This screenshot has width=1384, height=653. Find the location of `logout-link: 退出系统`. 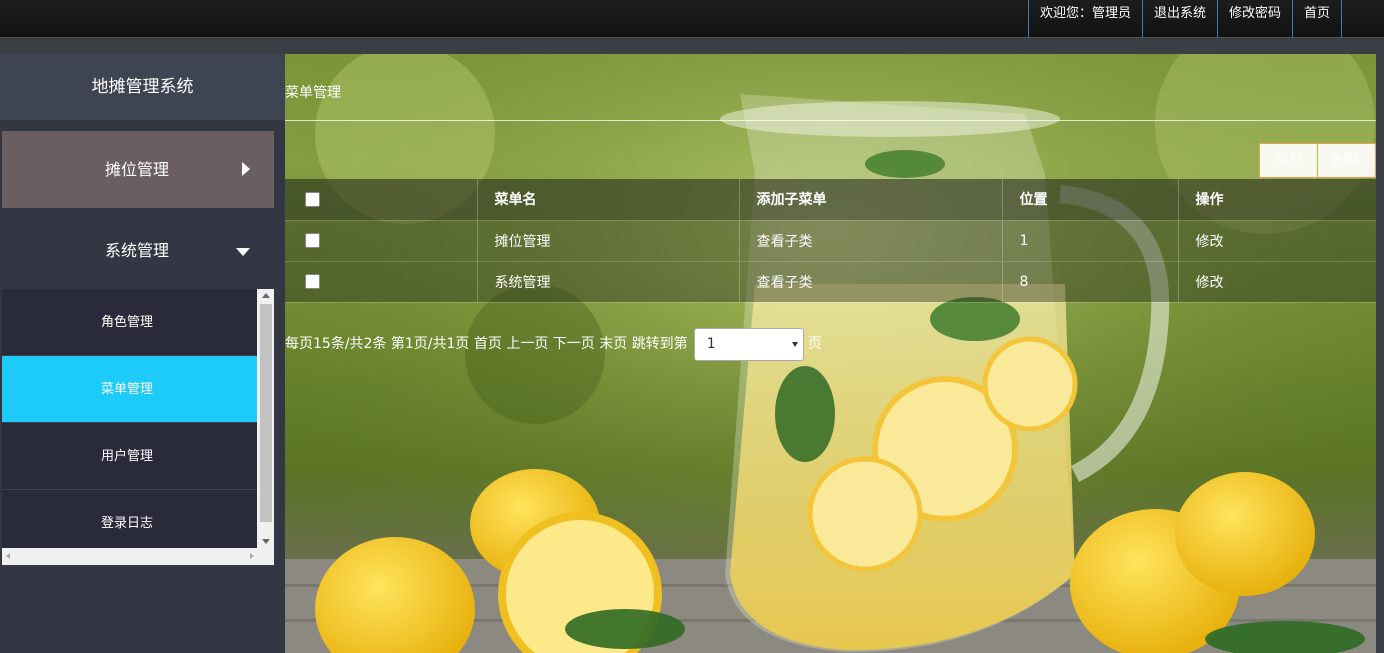

logout-link: 退出系统 is located at coordinates (1179, 18).